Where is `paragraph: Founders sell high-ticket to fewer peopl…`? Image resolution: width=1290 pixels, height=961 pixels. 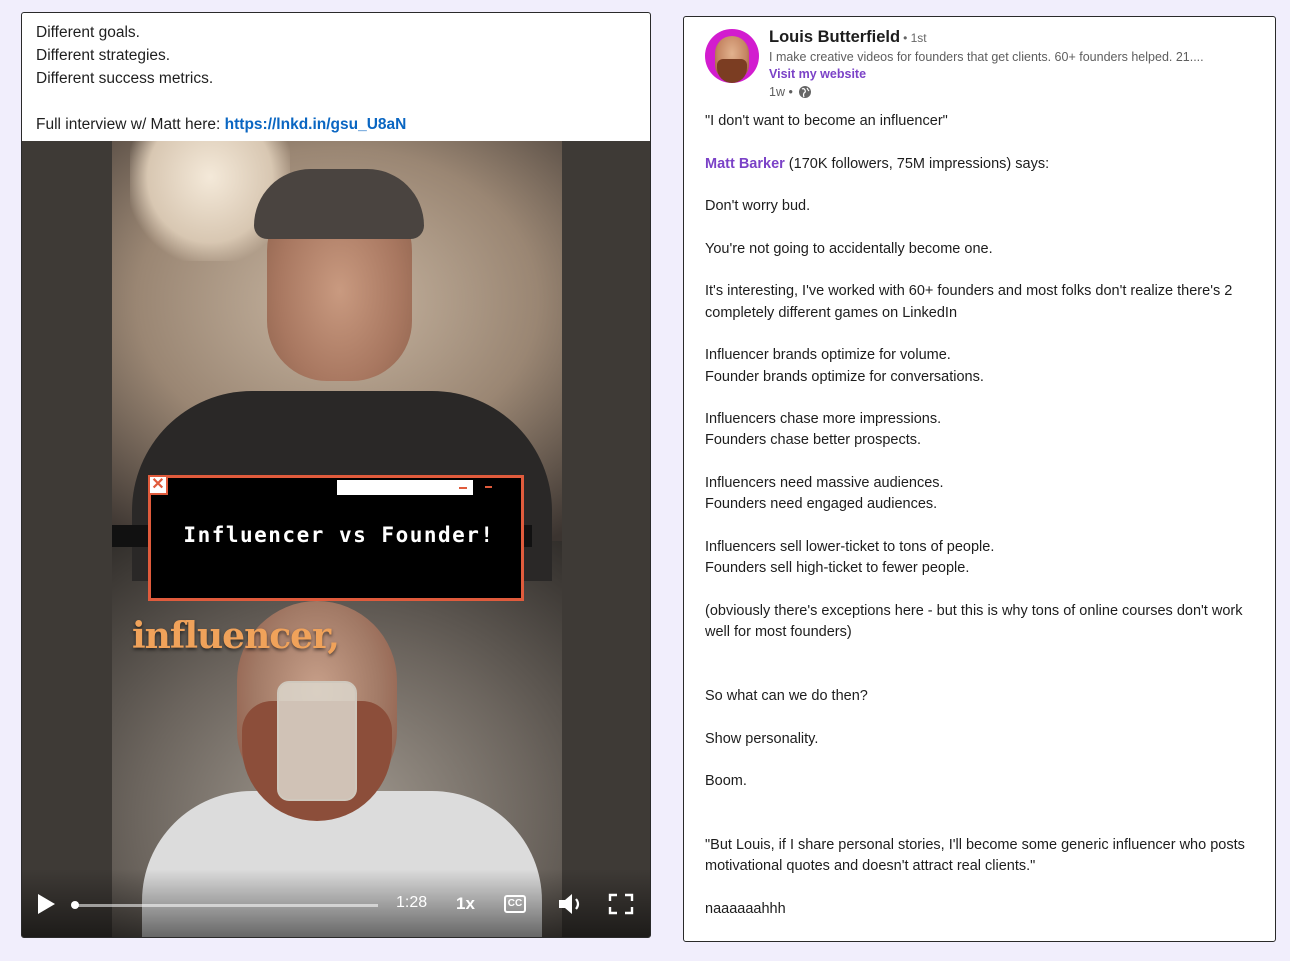 paragraph: Founders sell high-ticket to fewer peopl… is located at coordinates (837, 568).